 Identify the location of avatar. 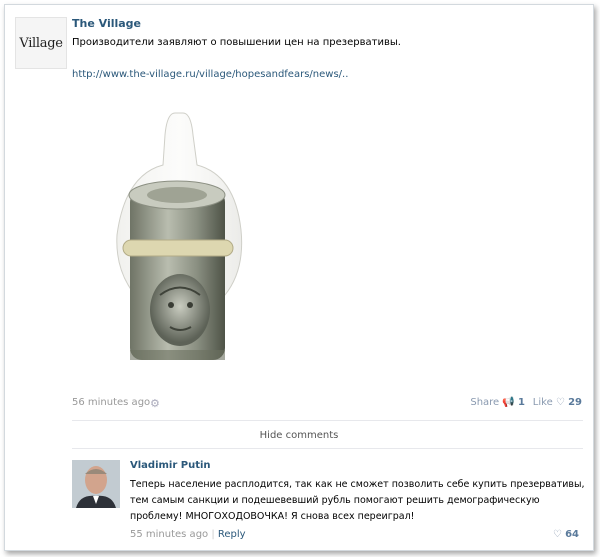
(96, 484).